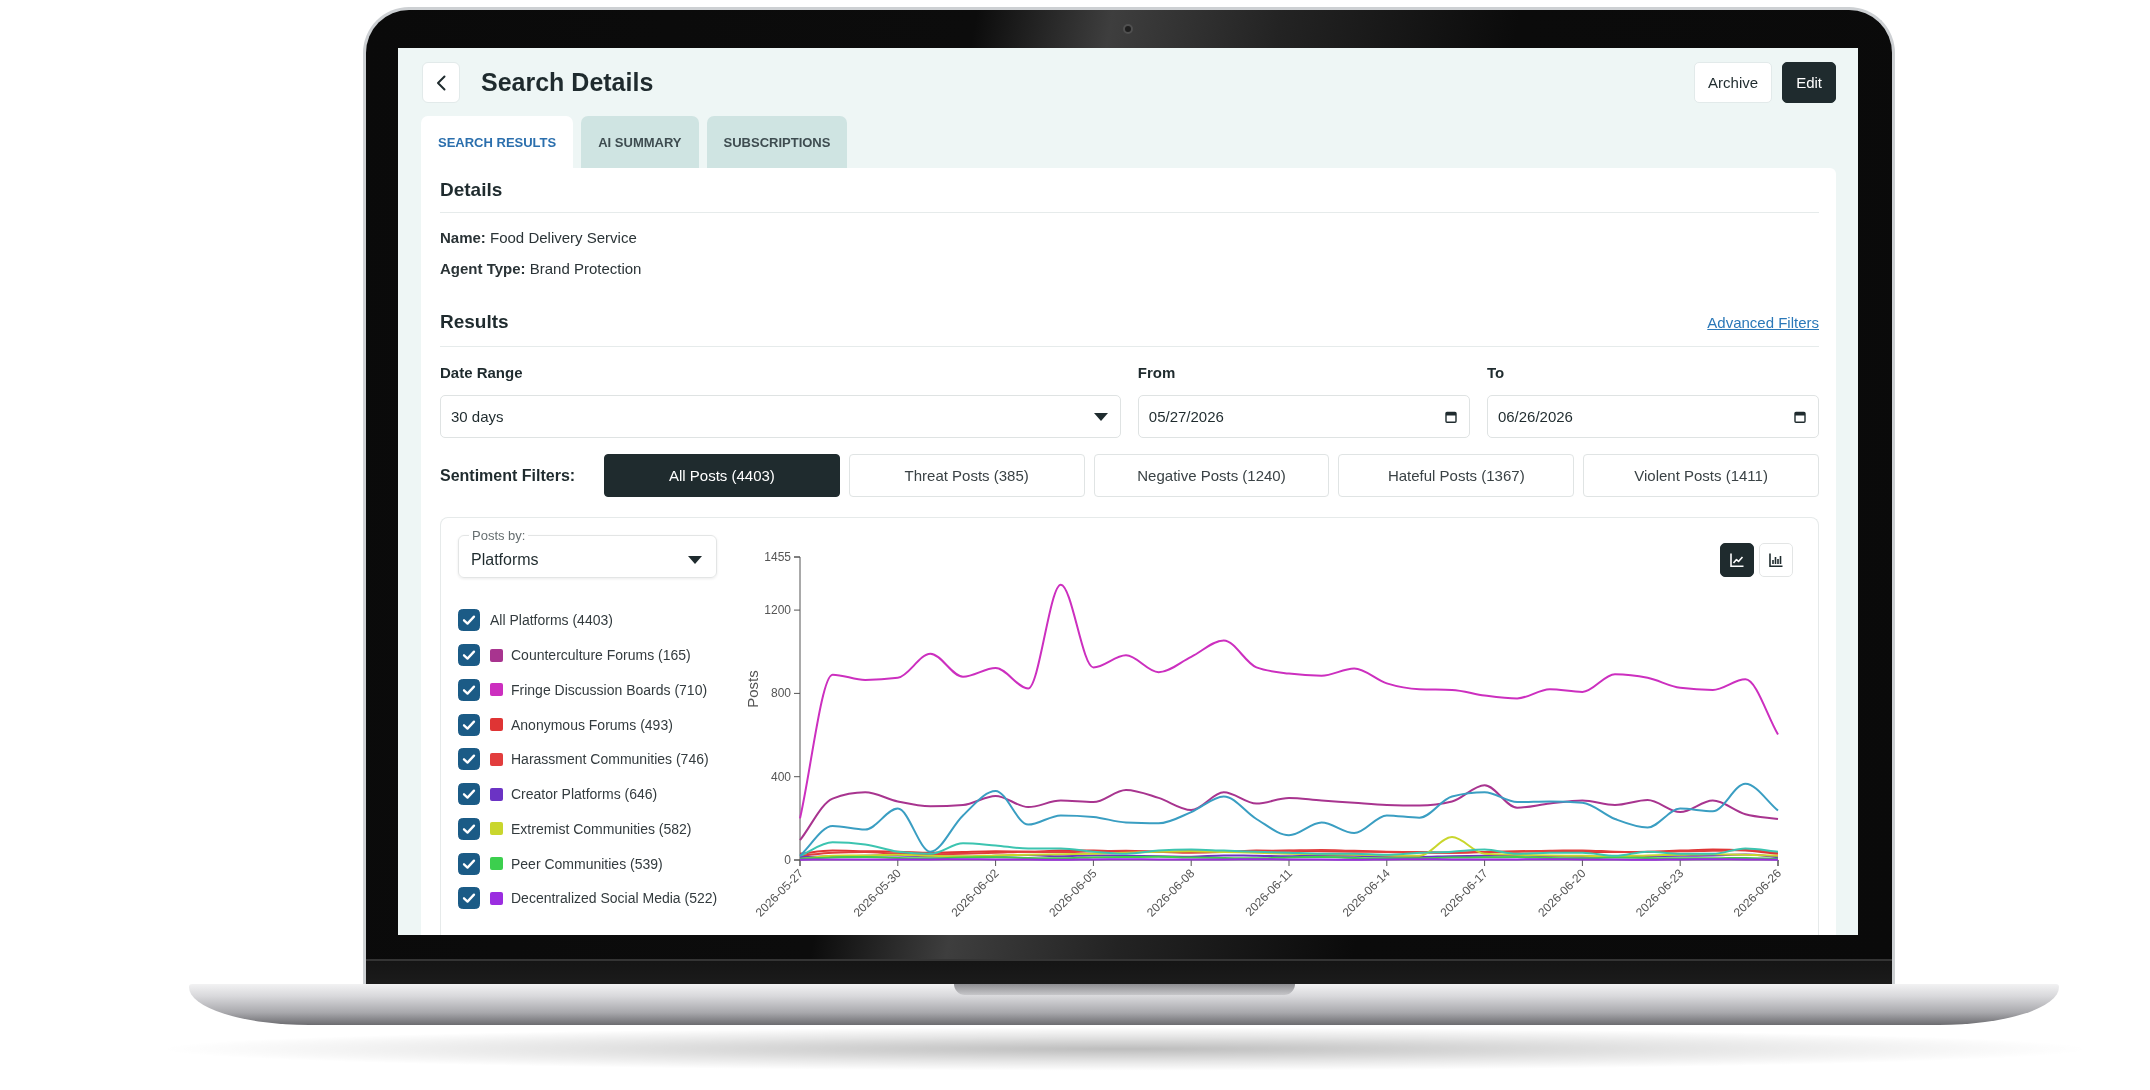 The height and width of the screenshot is (1090, 2150). I want to click on filter-label: Sentiment Filters:, so click(508, 475).